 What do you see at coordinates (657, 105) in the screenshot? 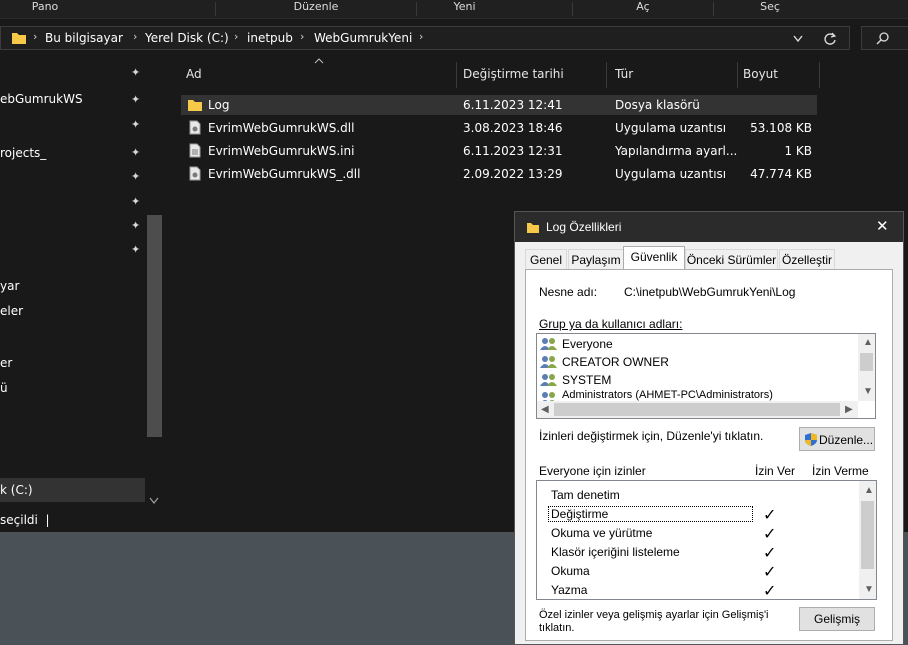
I see `file-type: Dosya klasörü` at bounding box center [657, 105].